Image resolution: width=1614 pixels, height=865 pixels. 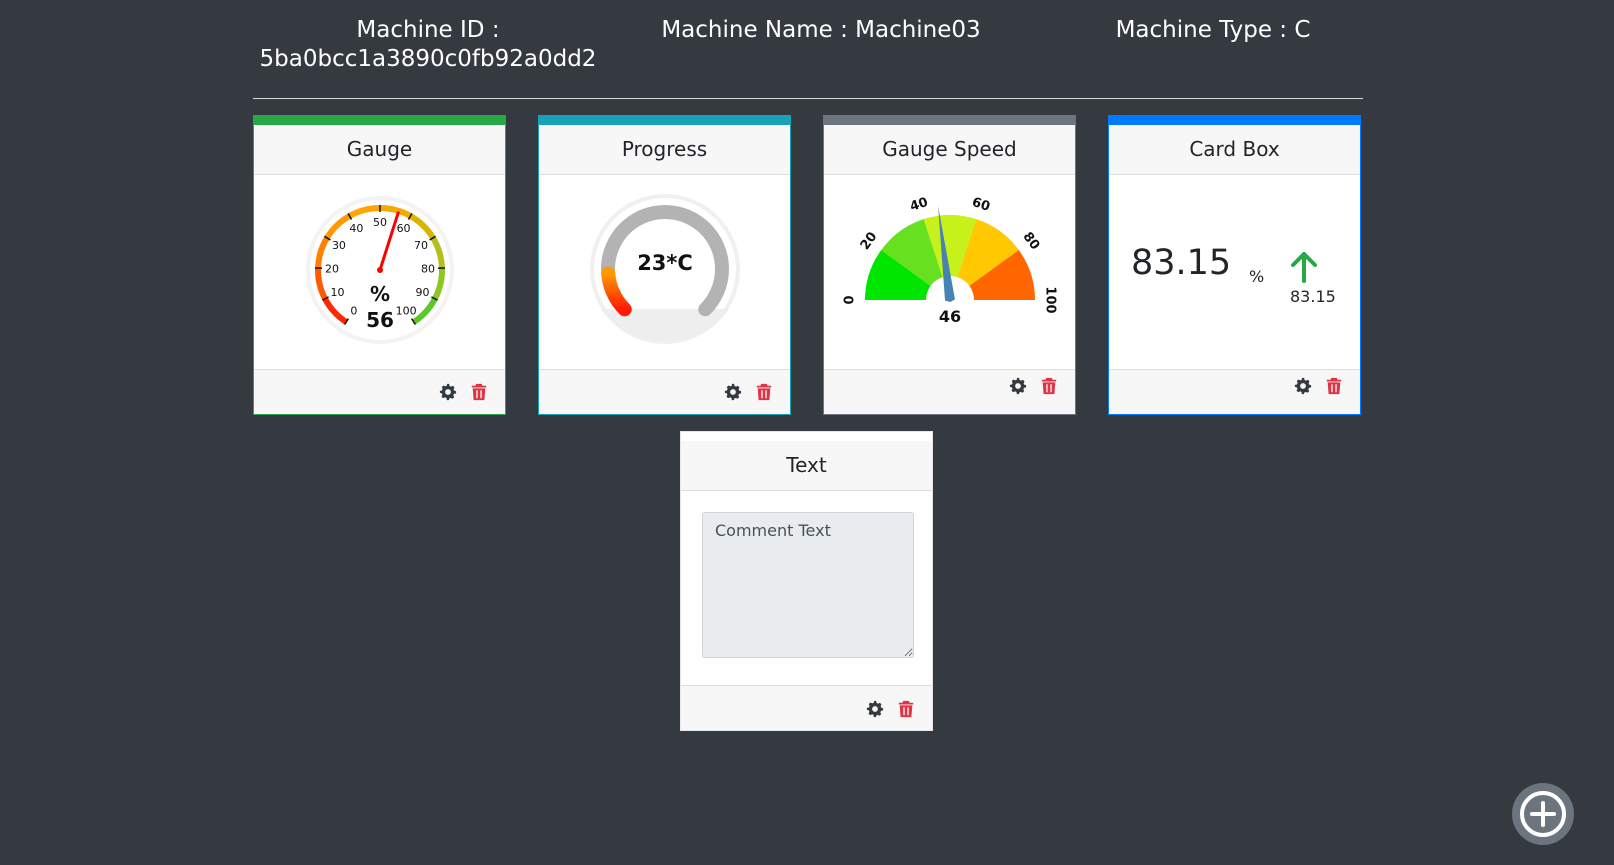 What do you see at coordinates (806, 707) in the screenshot?
I see `text-card-footer` at bounding box center [806, 707].